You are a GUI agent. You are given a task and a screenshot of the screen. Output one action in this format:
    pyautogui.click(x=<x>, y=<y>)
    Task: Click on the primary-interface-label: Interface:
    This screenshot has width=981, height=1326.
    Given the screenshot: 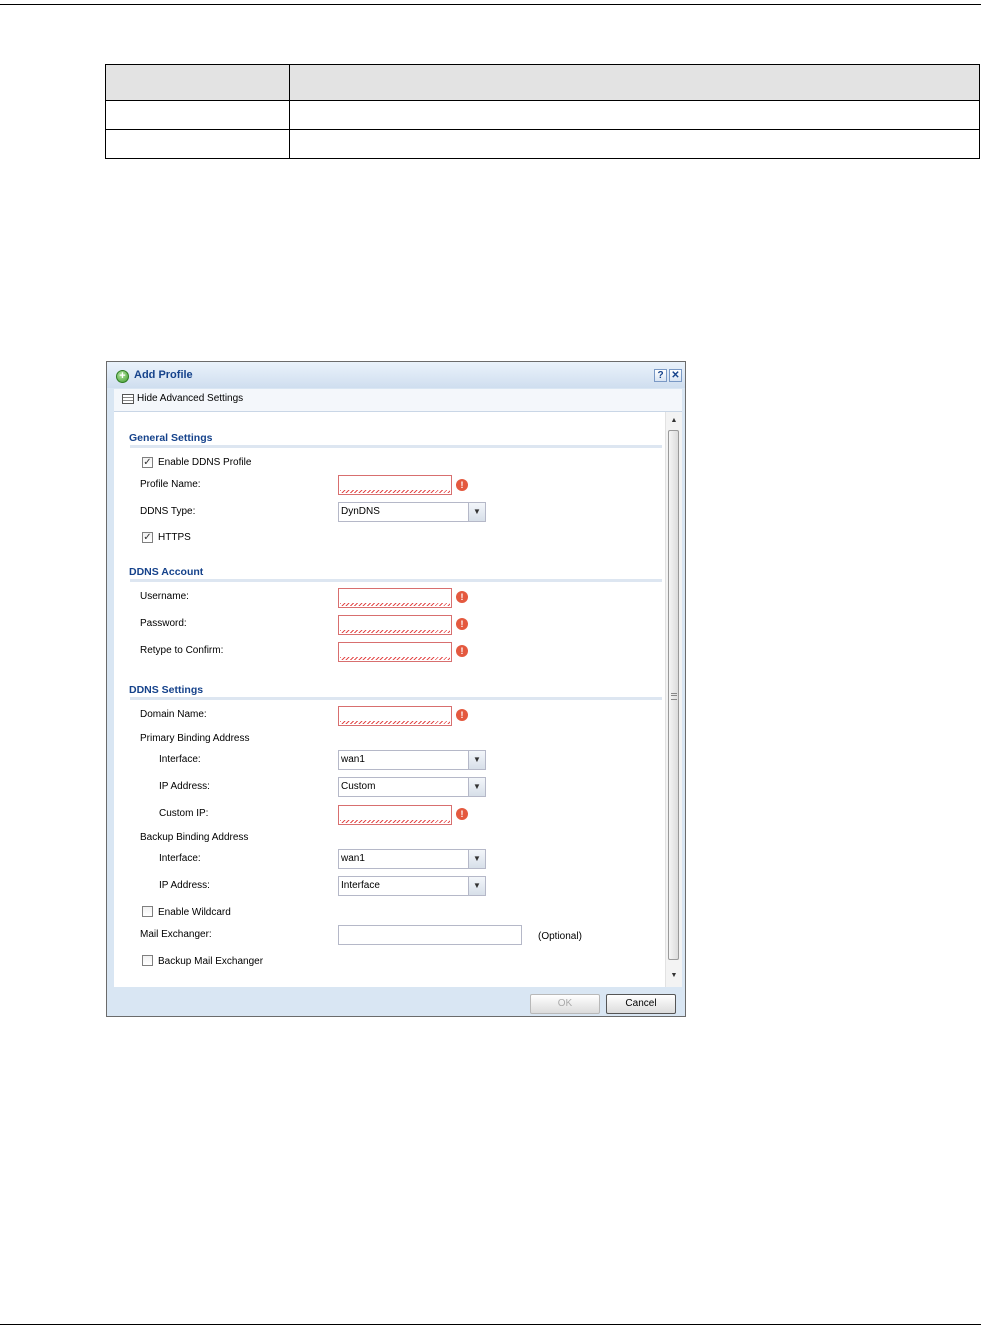 What is the action you would take?
    pyautogui.click(x=180, y=759)
    